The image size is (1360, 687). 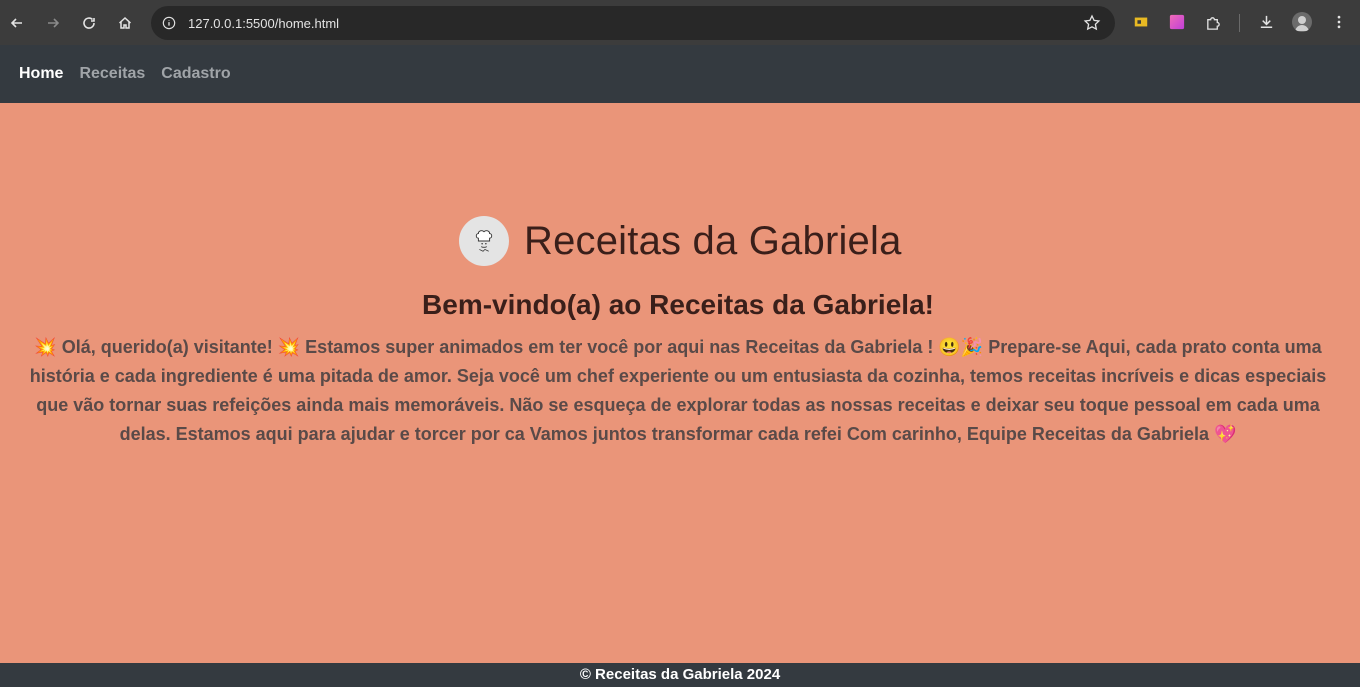 I want to click on brand-header: Receitas da Gabriela, so click(x=680, y=241).